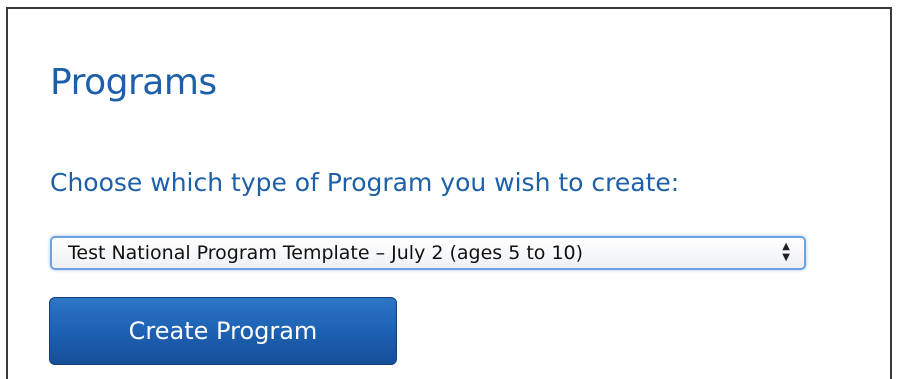 The width and height of the screenshot is (898, 379). What do you see at coordinates (786, 252) in the screenshot?
I see `up-down-chevron-icon: ▲ ▼` at bounding box center [786, 252].